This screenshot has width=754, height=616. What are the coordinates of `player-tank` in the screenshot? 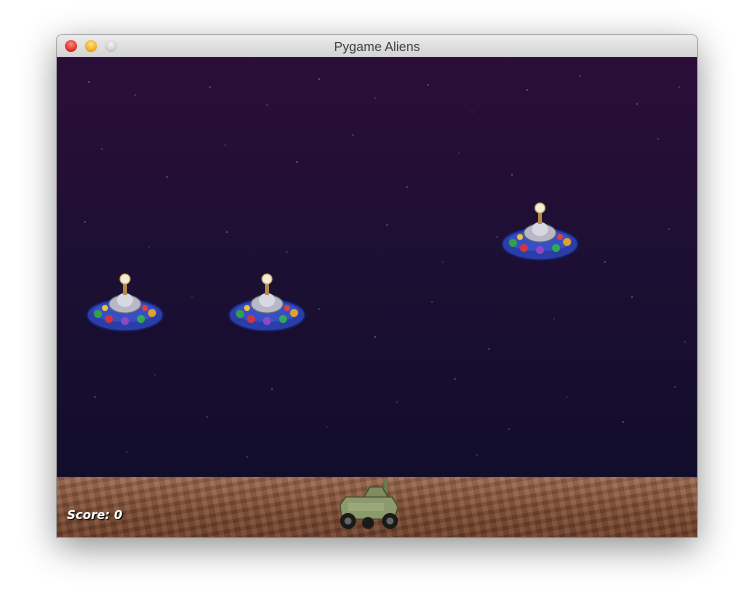 It's located at (369, 504).